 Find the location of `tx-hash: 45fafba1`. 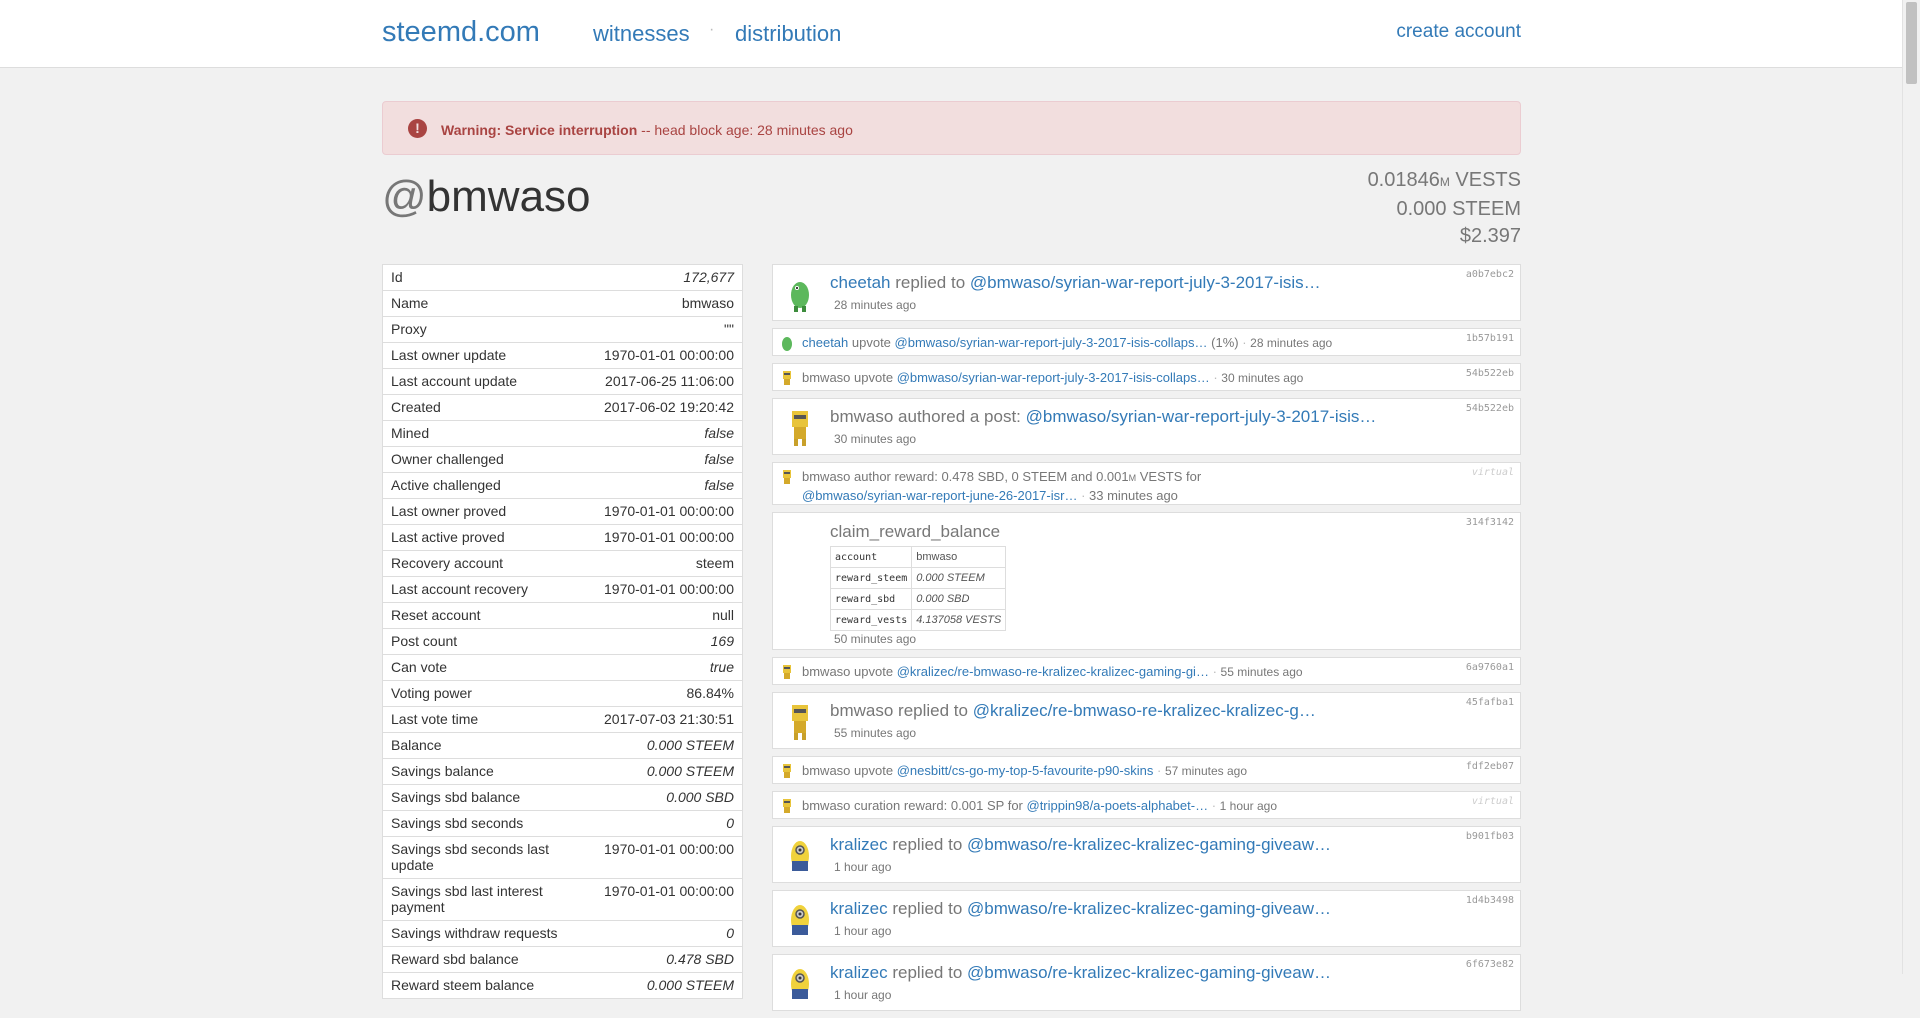

tx-hash: 45fafba1 is located at coordinates (1490, 702).